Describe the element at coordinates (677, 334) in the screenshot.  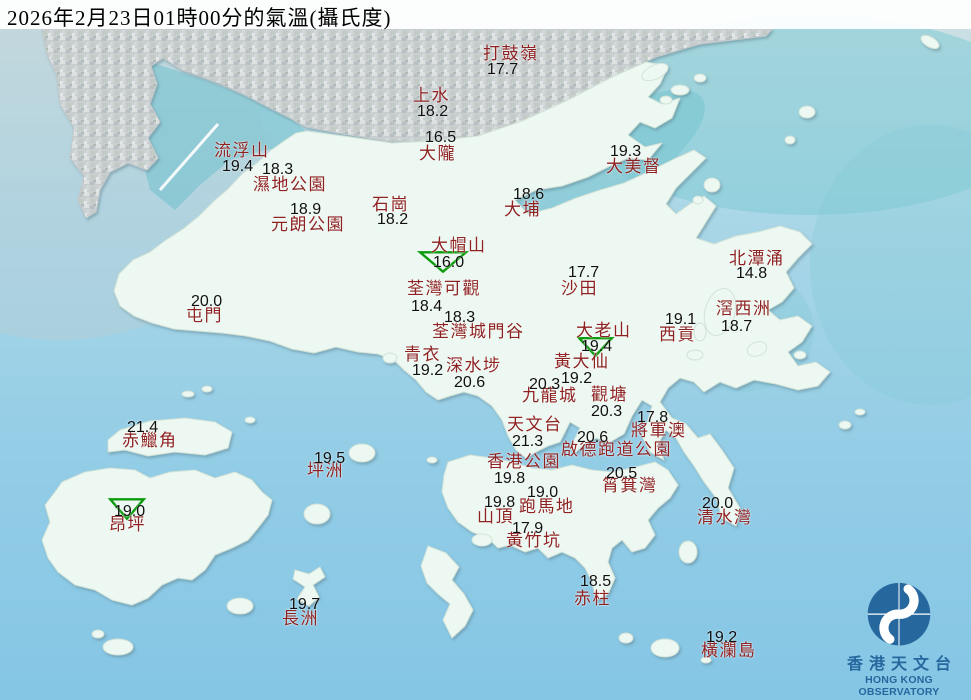
I see `station-name-label: 西貢` at that location.